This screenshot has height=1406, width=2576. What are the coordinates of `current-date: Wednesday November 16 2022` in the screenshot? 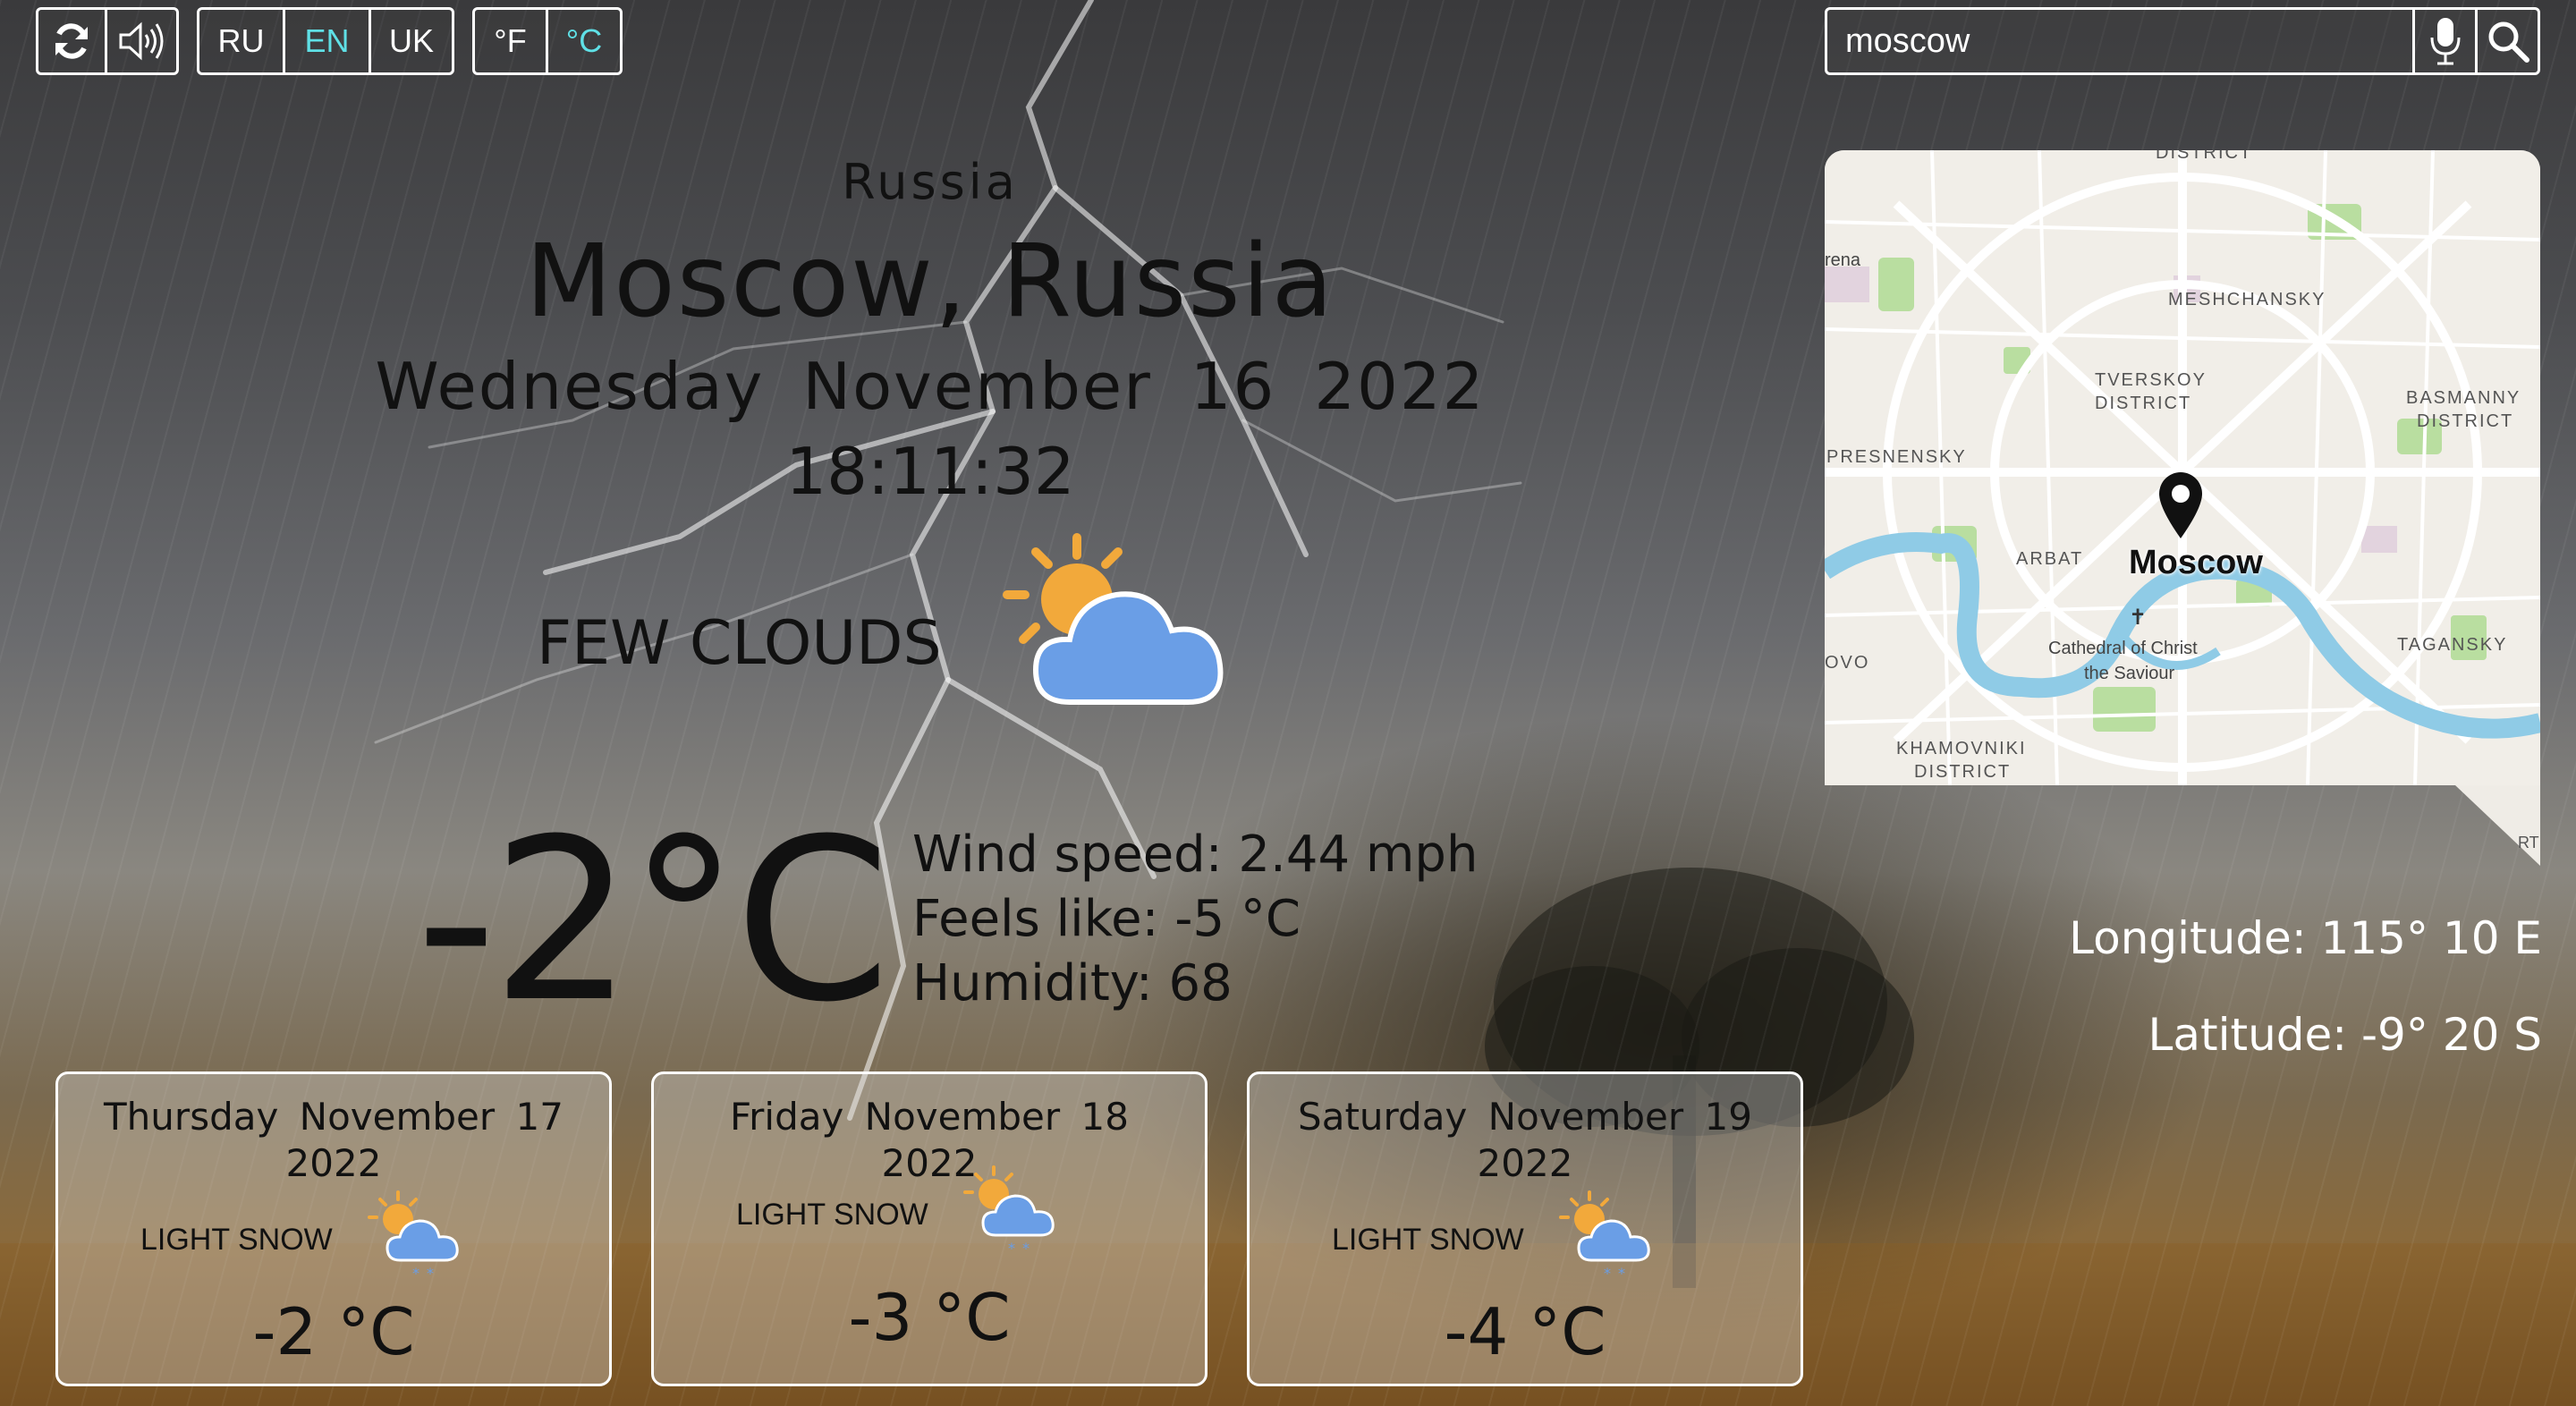 It's located at (930, 387).